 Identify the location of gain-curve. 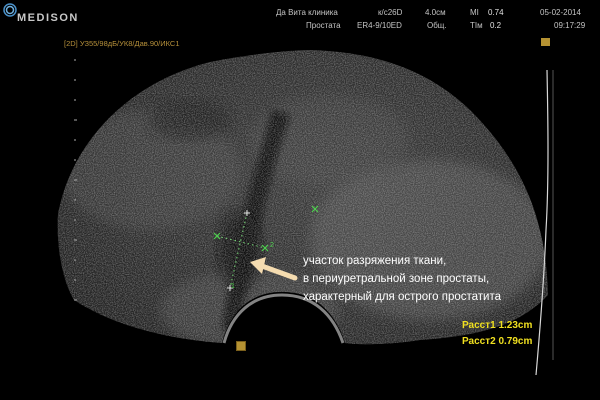
(544, 222).